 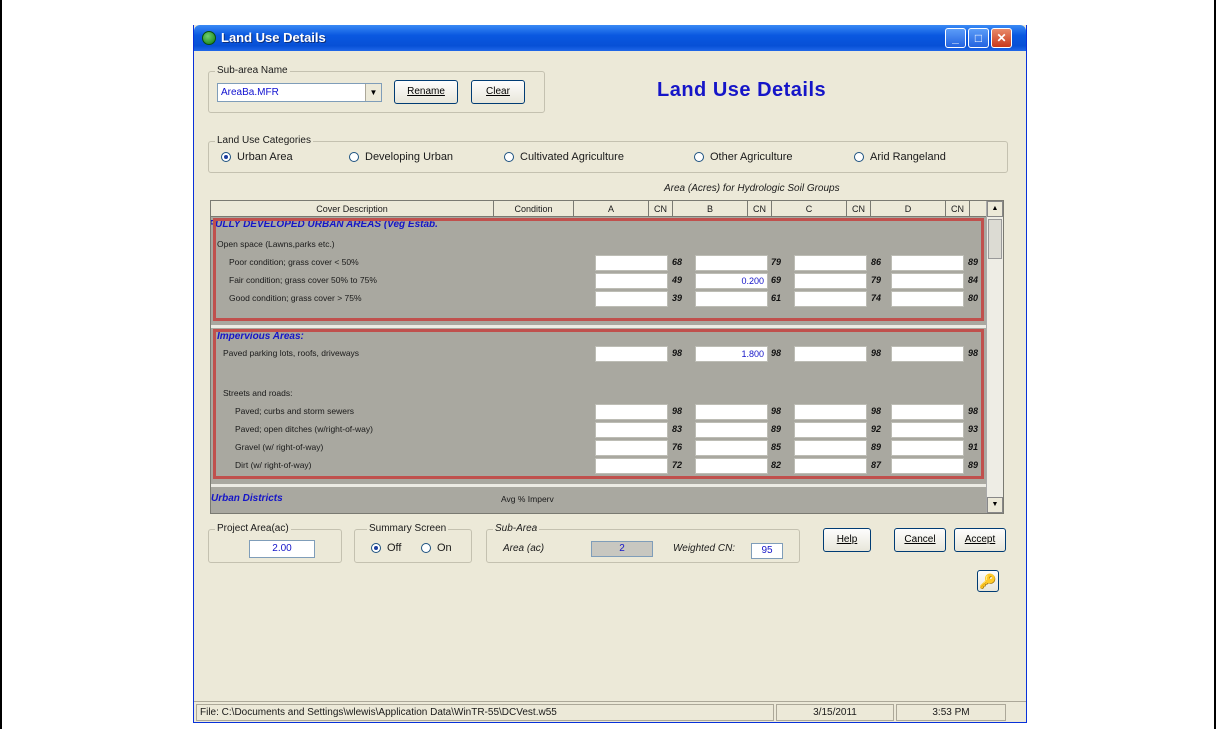 What do you see at coordinates (995, 505) in the screenshot?
I see `scroll-down-icon: ▼` at bounding box center [995, 505].